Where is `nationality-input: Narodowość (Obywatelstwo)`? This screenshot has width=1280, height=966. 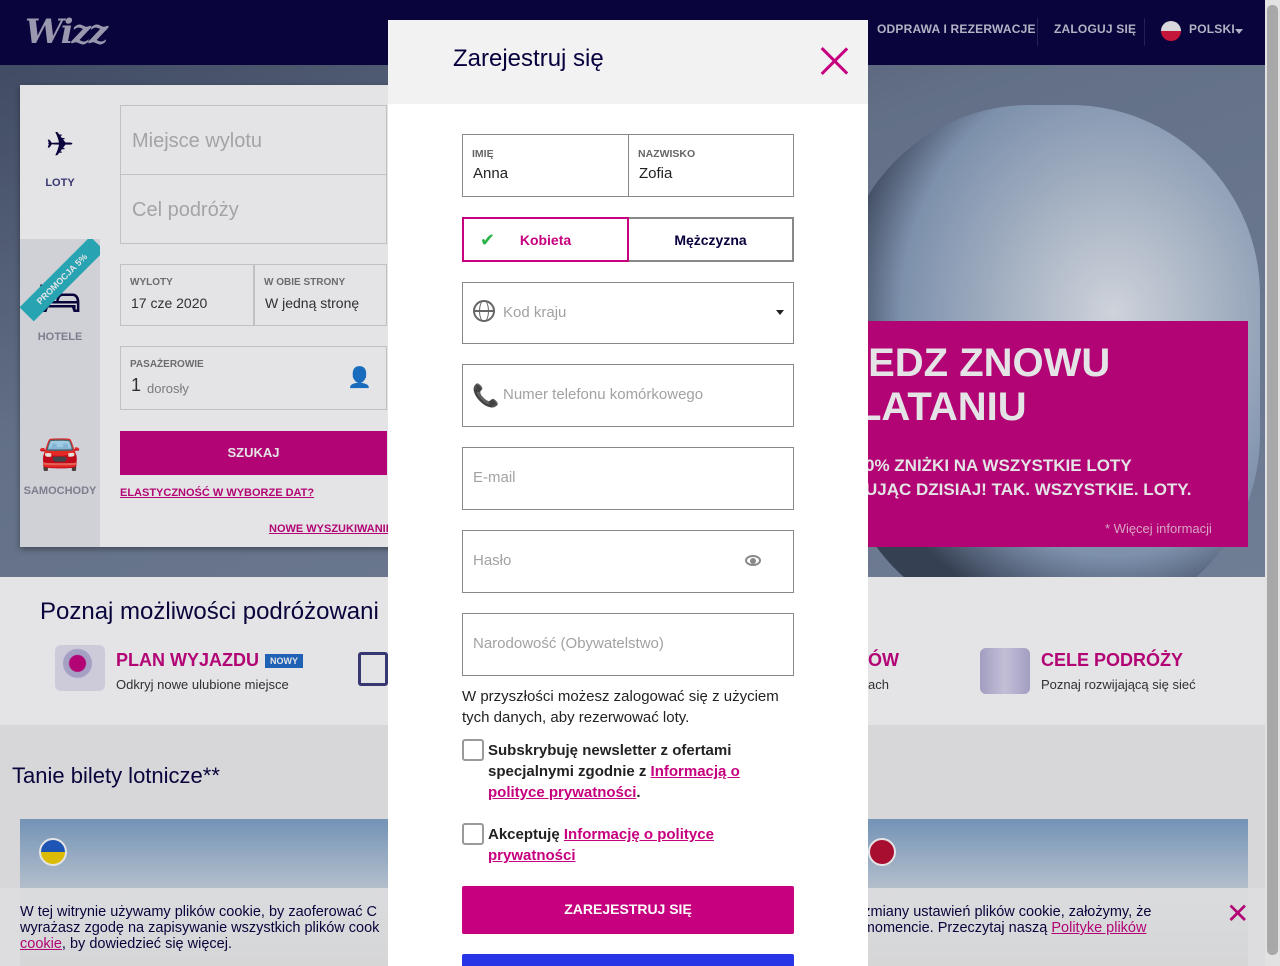 nationality-input: Narodowość (Obywatelstwo) is located at coordinates (628, 644).